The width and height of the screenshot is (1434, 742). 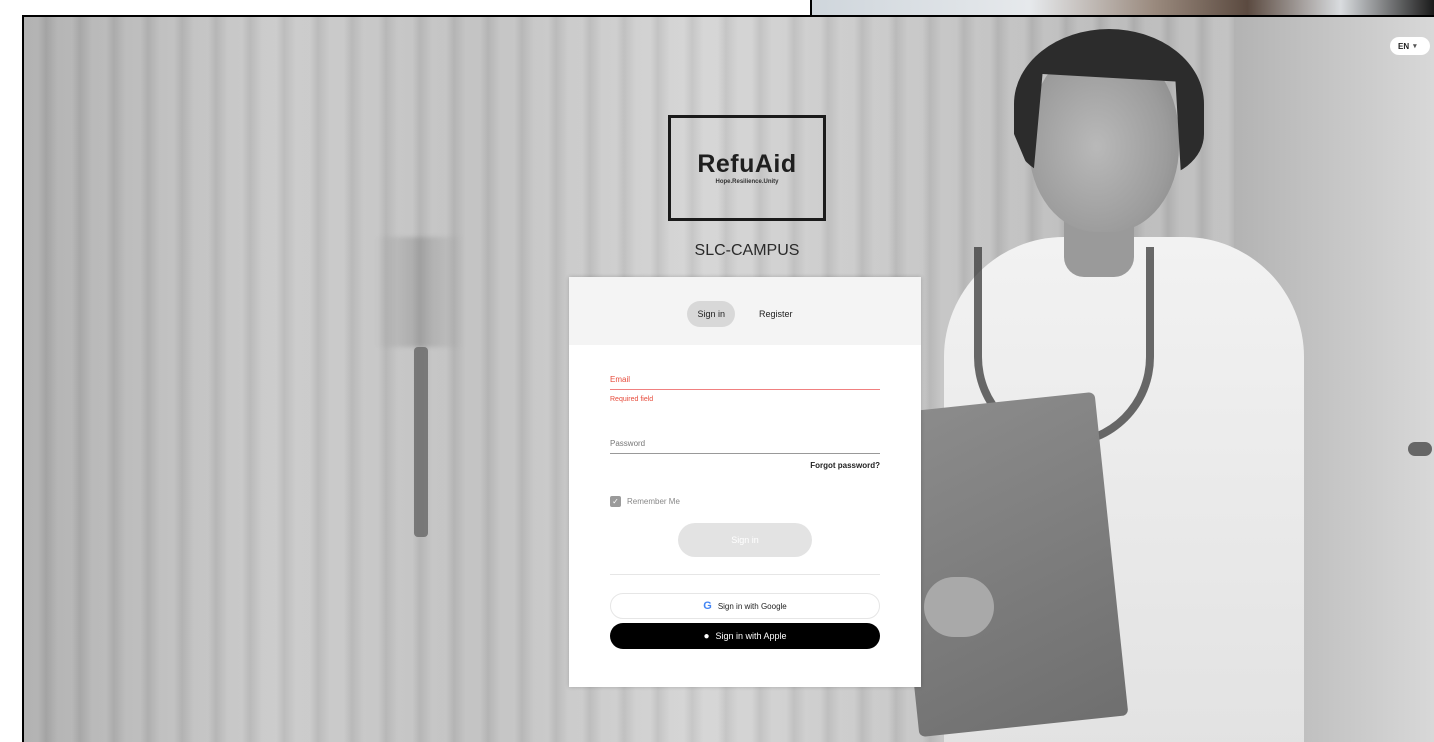 I want to click on language-selector: EN ▾, so click(x=1410, y=46).